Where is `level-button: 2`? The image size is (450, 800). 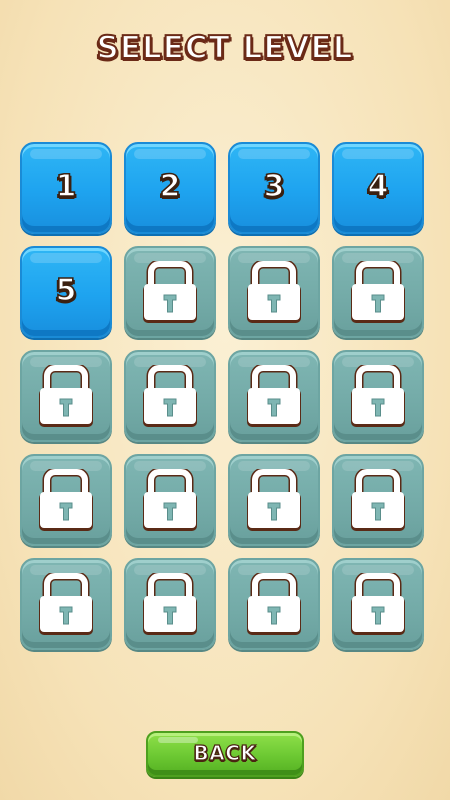
level-button: 2 is located at coordinates (170, 188).